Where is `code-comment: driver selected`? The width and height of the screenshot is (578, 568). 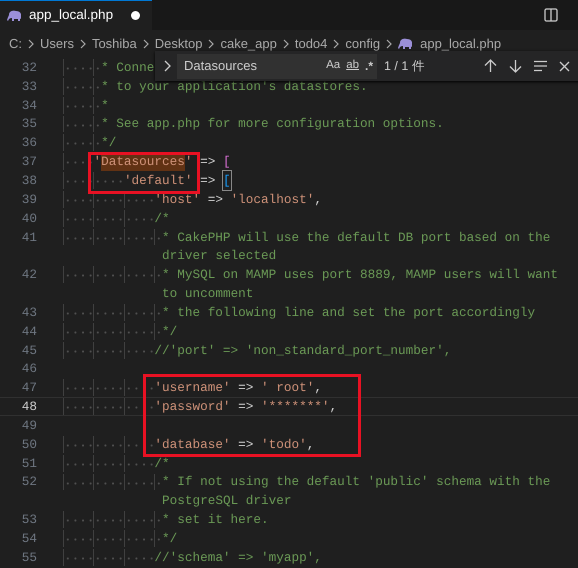 code-comment: driver selected is located at coordinates (219, 256).